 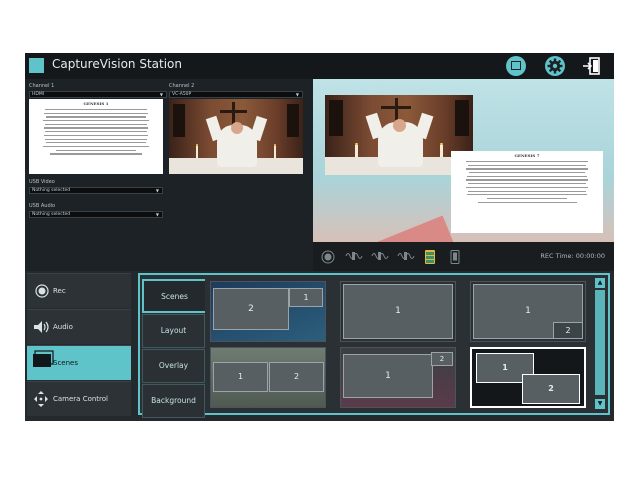 What do you see at coordinates (173, 296) in the screenshot?
I see `tab-scenes: Scenes` at bounding box center [173, 296].